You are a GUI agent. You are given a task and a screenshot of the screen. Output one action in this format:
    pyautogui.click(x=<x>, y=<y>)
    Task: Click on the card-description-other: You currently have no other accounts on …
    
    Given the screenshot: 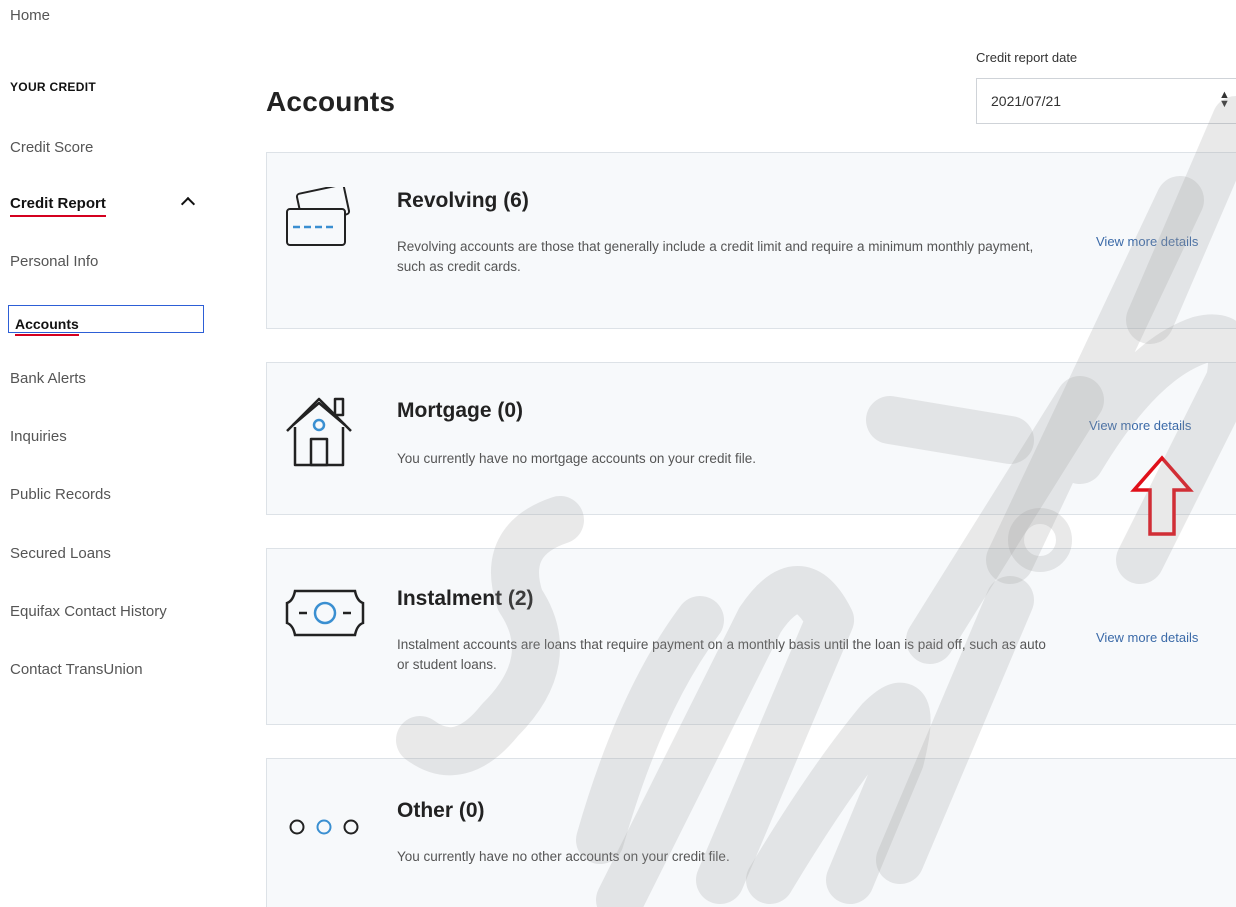 What is the action you would take?
    pyautogui.click(x=563, y=856)
    